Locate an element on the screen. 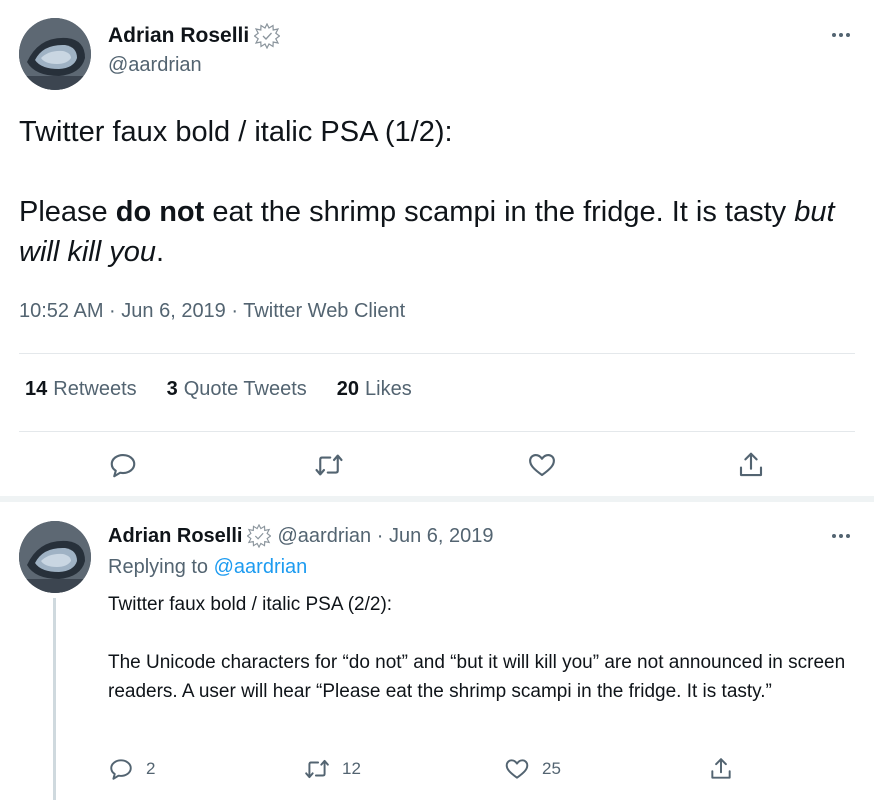  like-action: 25 is located at coordinates (532, 769).